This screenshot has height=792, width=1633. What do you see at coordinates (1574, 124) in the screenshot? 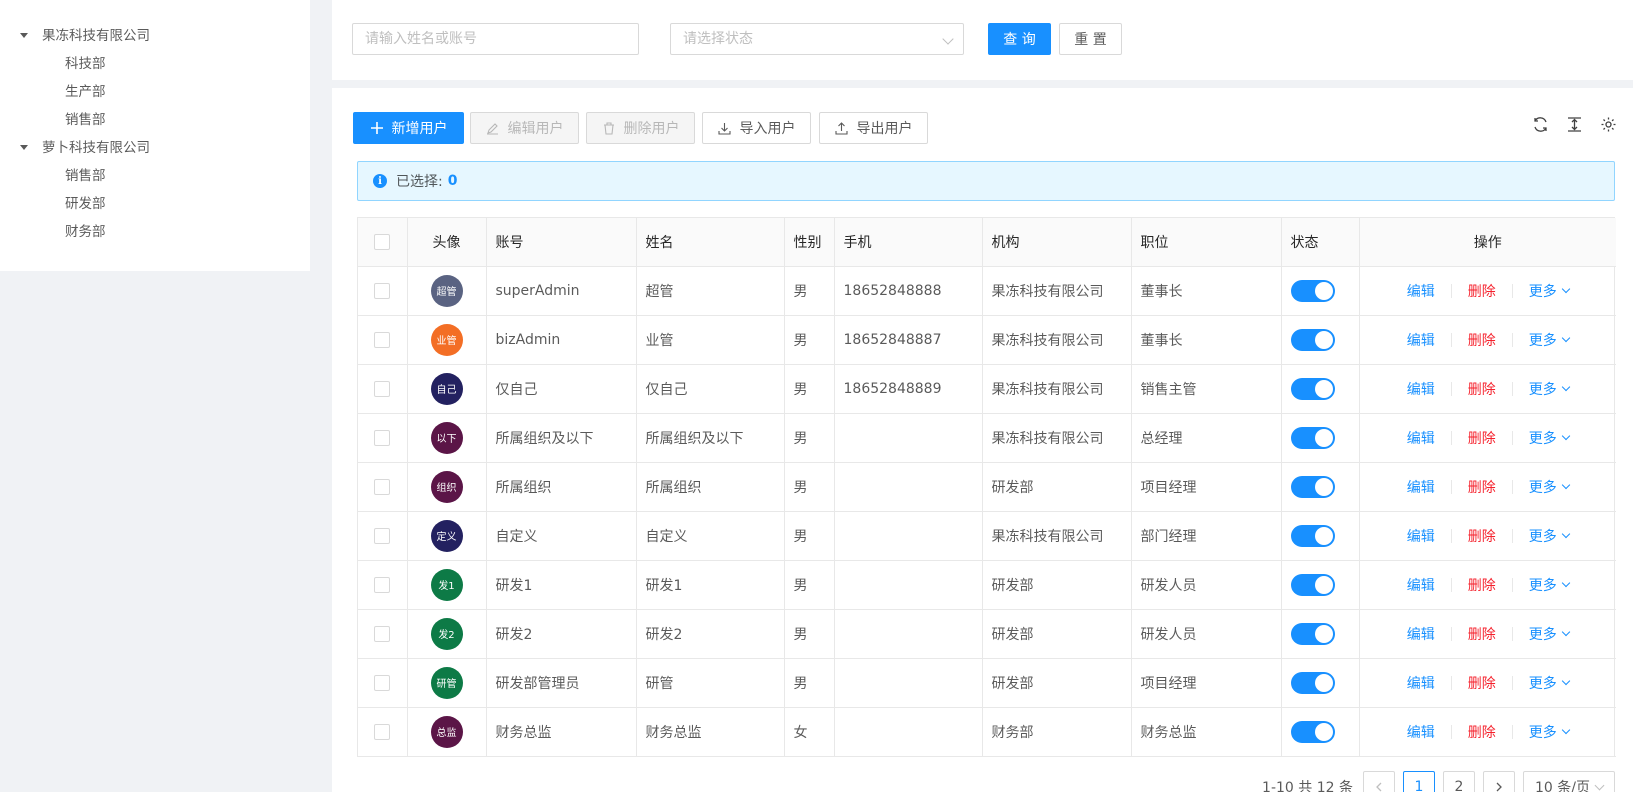
I see `column-height-icon` at bounding box center [1574, 124].